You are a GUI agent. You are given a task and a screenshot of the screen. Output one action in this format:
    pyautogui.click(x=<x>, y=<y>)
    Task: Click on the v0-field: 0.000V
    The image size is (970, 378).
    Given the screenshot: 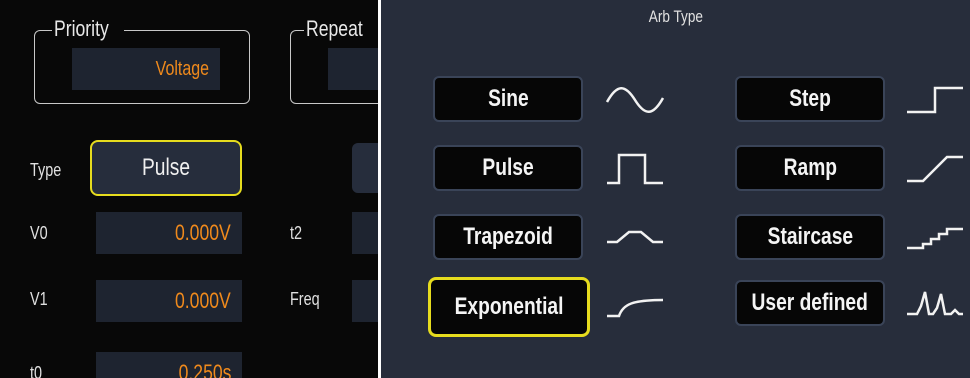 What is the action you would take?
    pyautogui.click(x=169, y=233)
    